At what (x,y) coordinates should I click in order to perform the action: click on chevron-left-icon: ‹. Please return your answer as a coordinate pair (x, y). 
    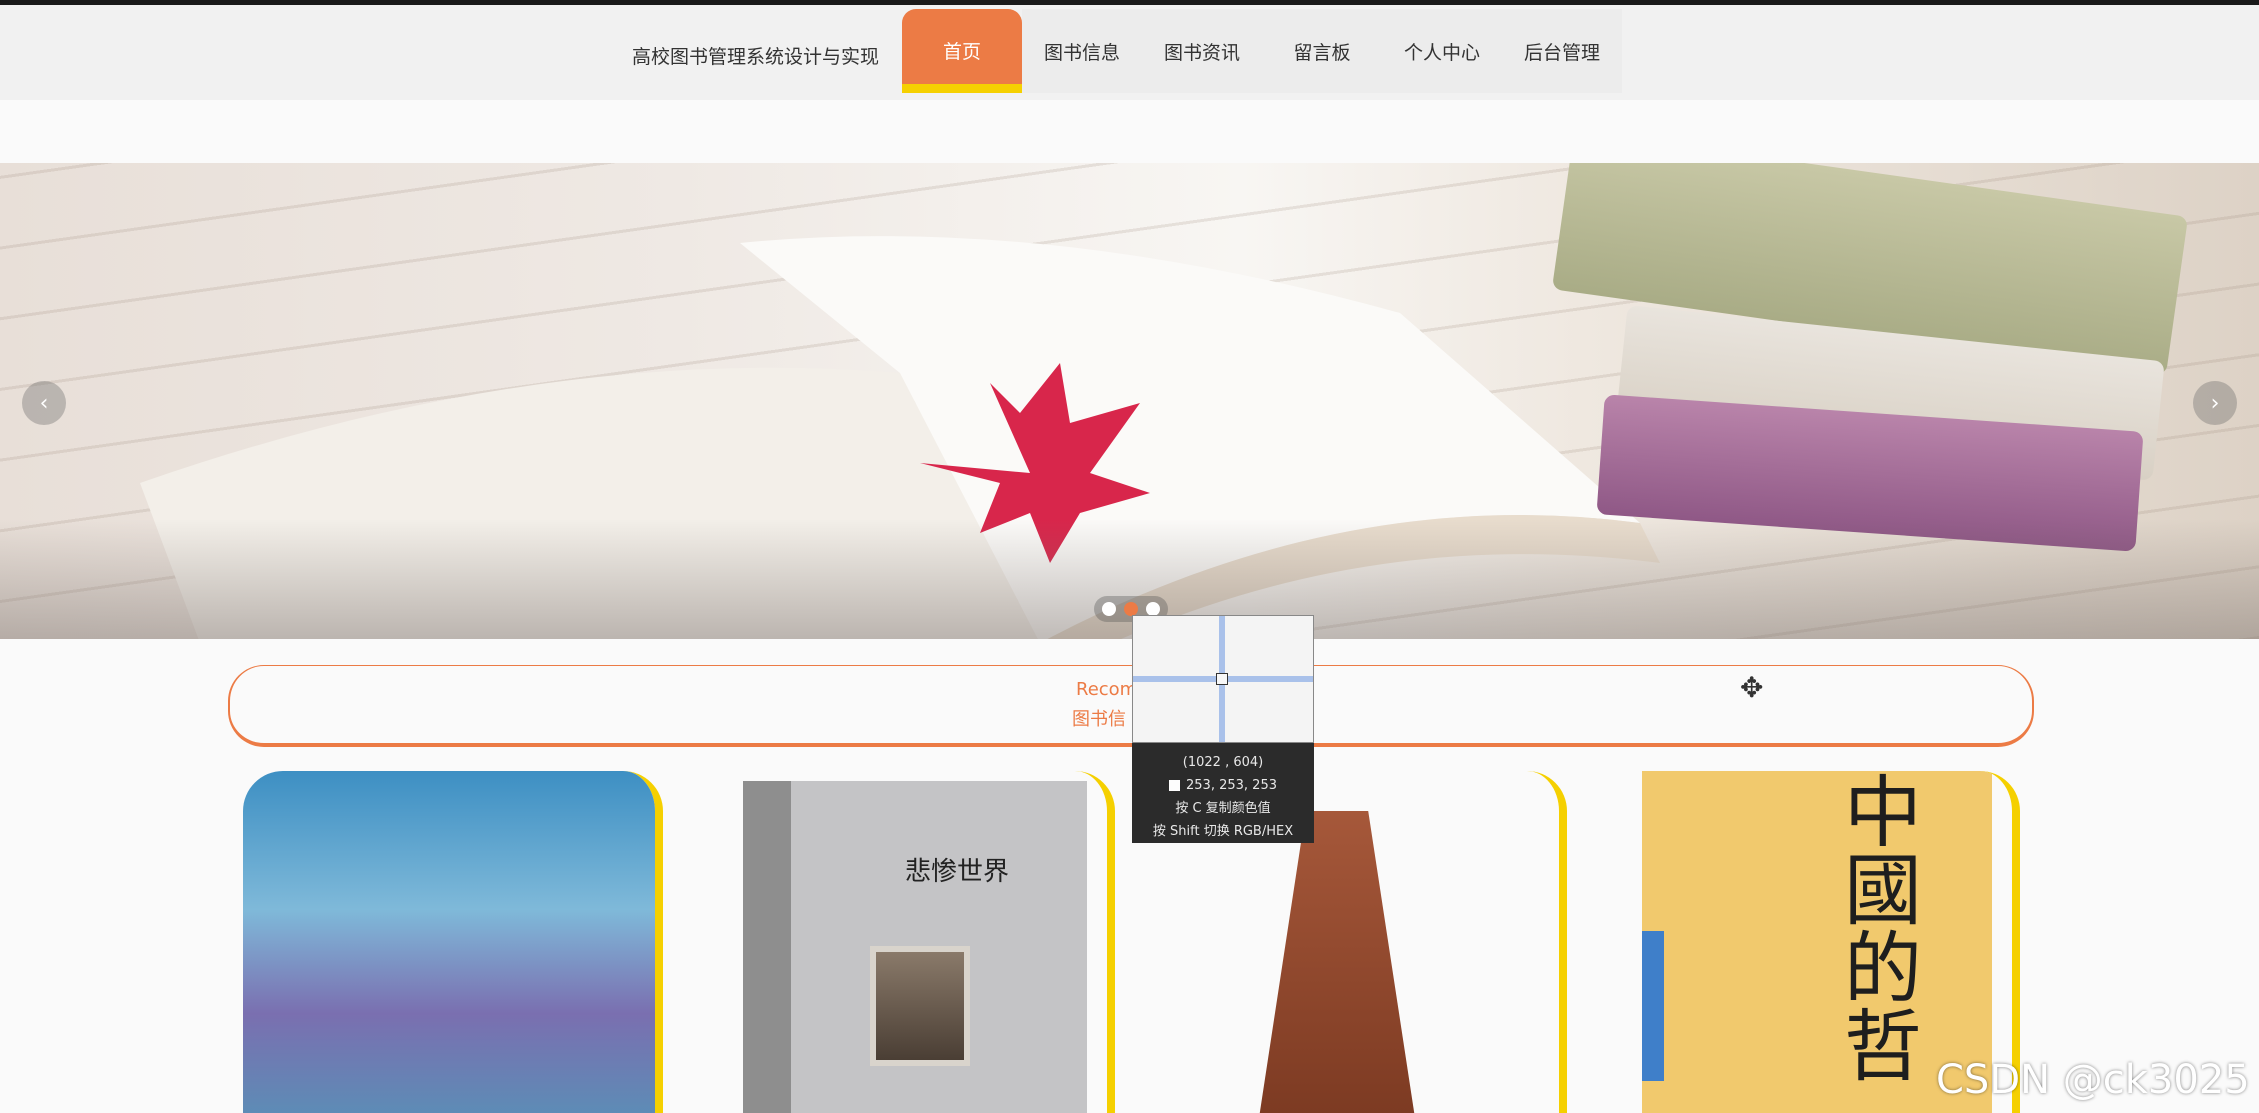
    Looking at the image, I should click on (44, 403).